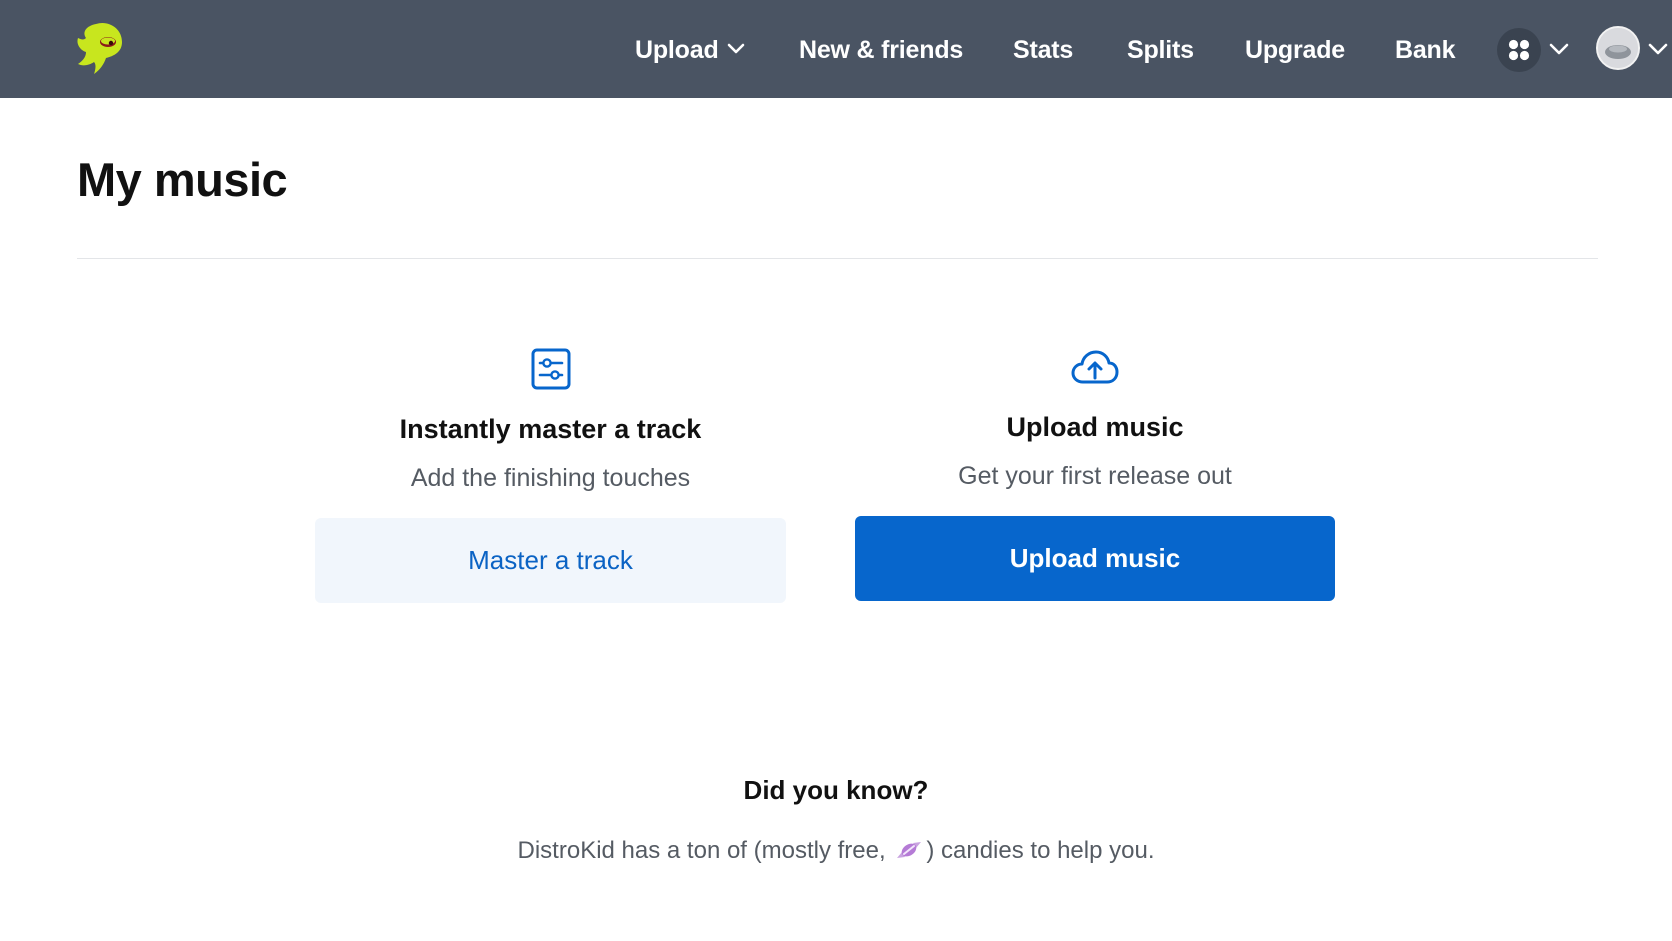 Image resolution: width=1672 pixels, height=941 pixels. I want to click on upload-card-subtitle: Get your first release out, so click(1095, 476).